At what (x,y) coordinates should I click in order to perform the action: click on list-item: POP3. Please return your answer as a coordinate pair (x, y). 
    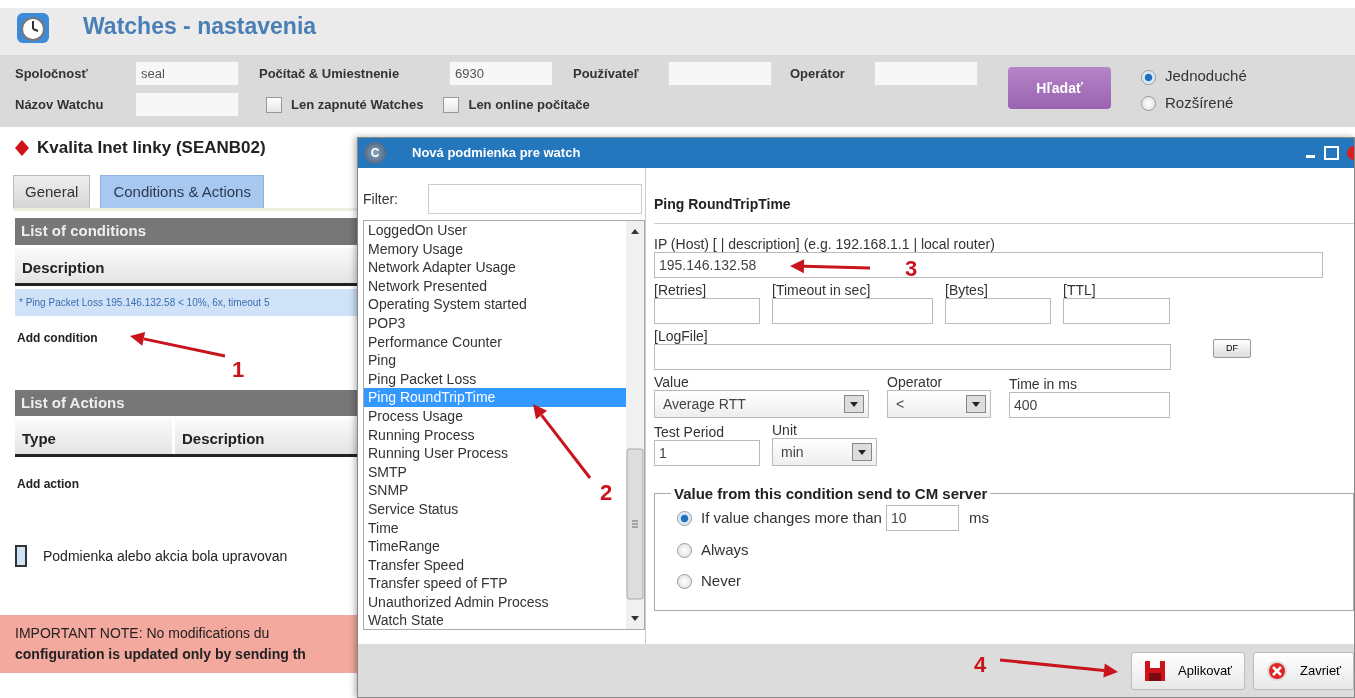
    Looking at the image, I should click on (387, 323).